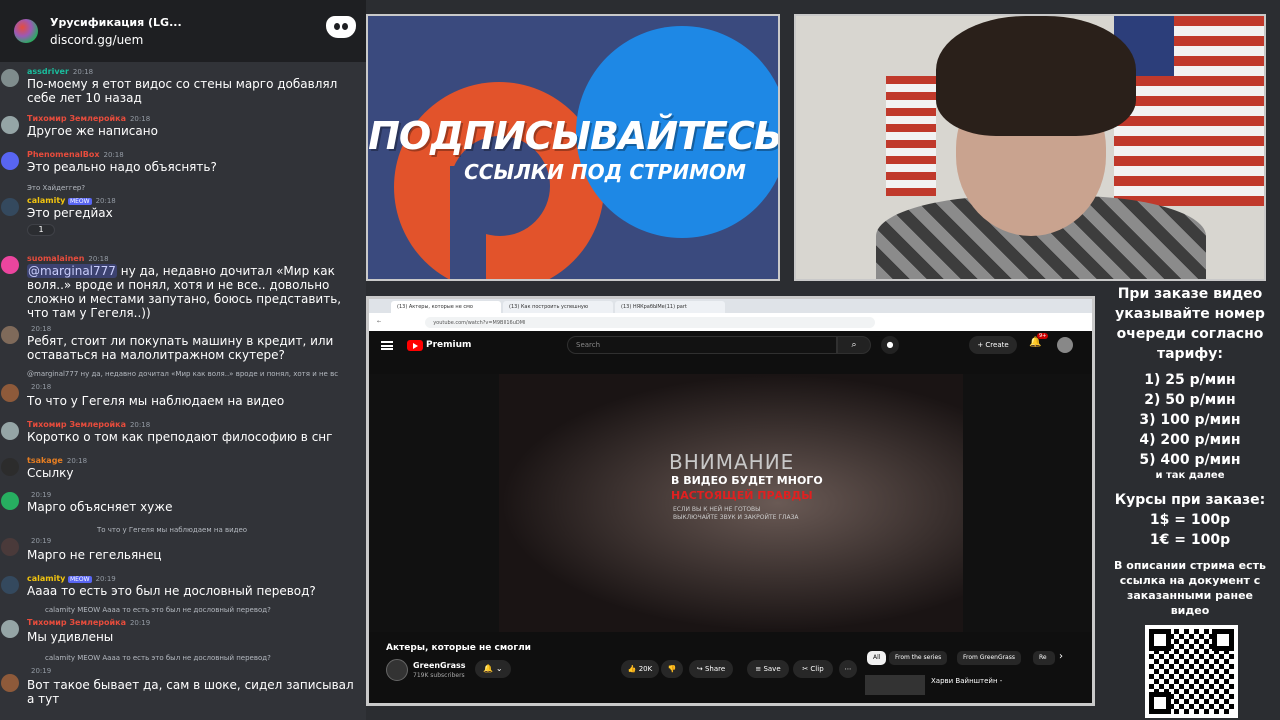 This screenshot has width=1280, height=720. Describe the element at coordinates (41, 230) in the screenshot. I see `reaction: 1` at that location.